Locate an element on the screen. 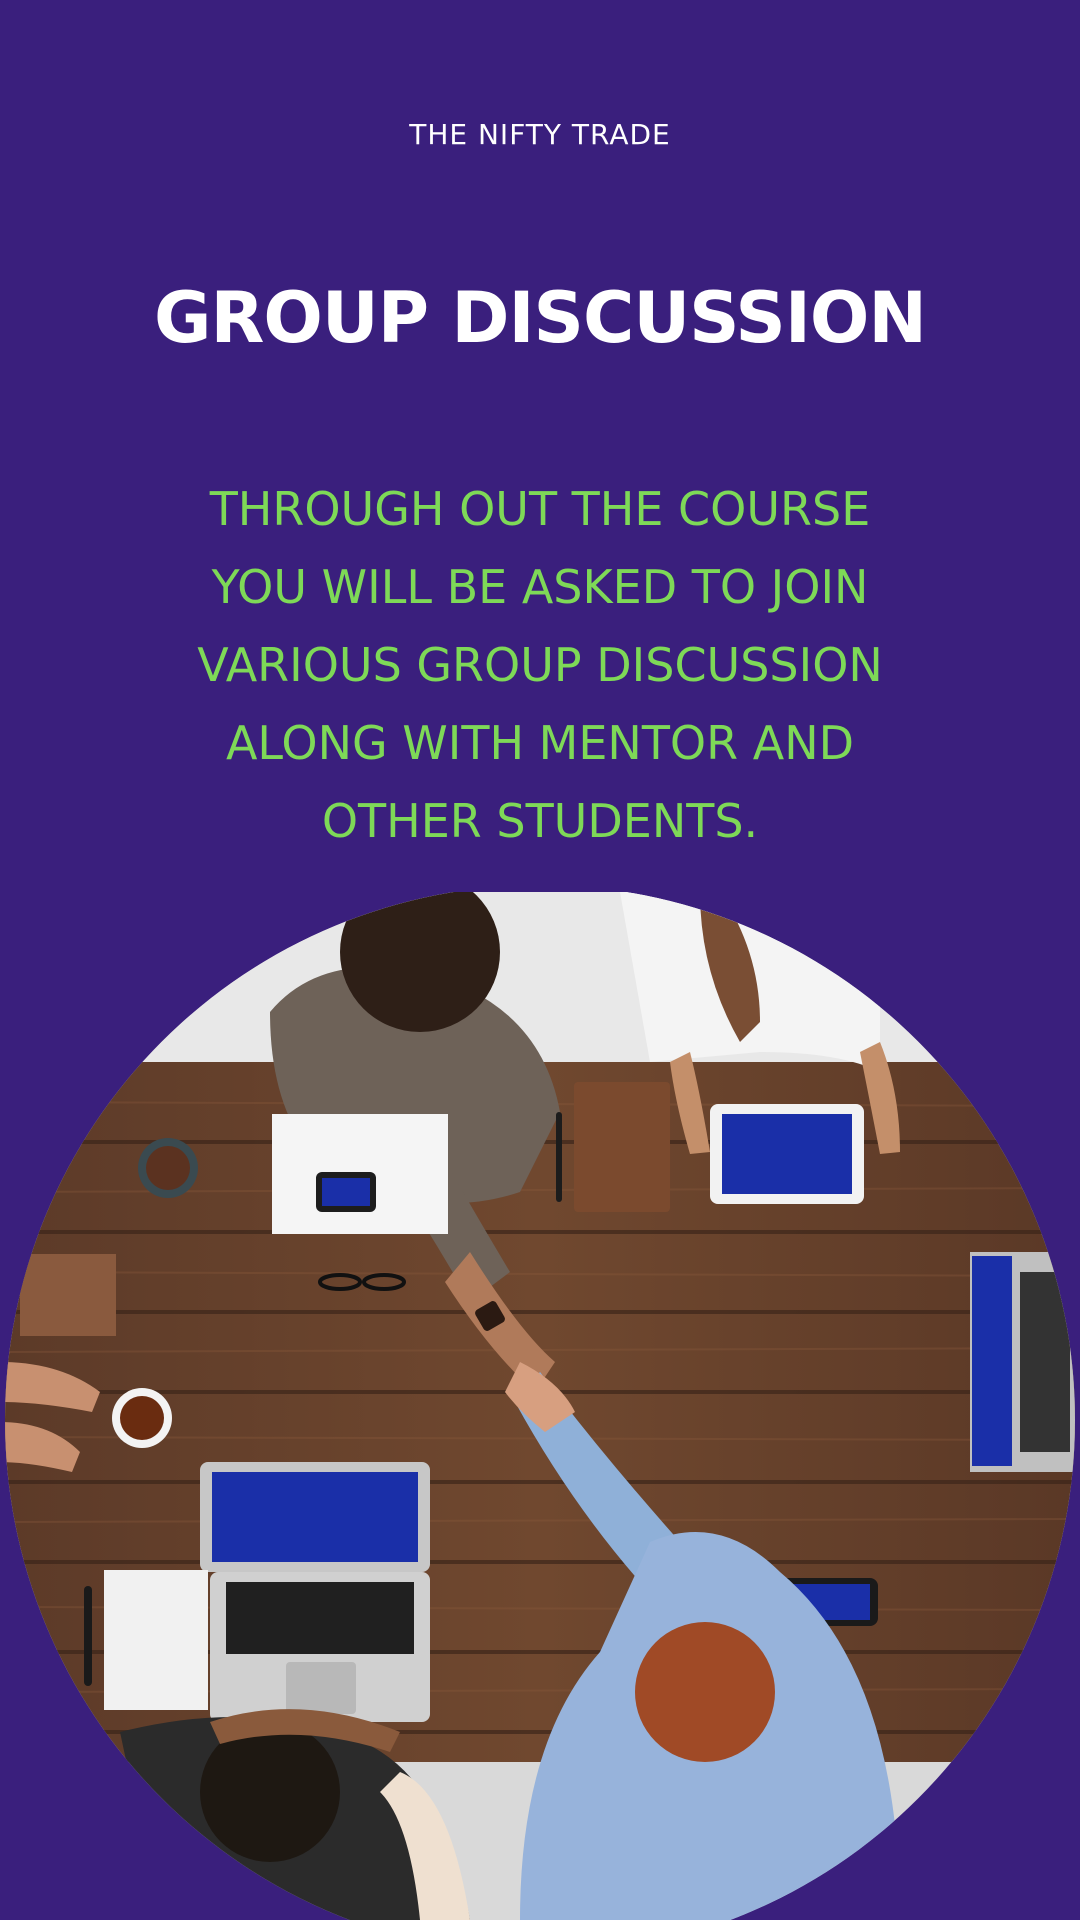 This screenshot has height=1920, width=1080. description-line: OTHER STUDENTS. is located at coordinates (540, 821).